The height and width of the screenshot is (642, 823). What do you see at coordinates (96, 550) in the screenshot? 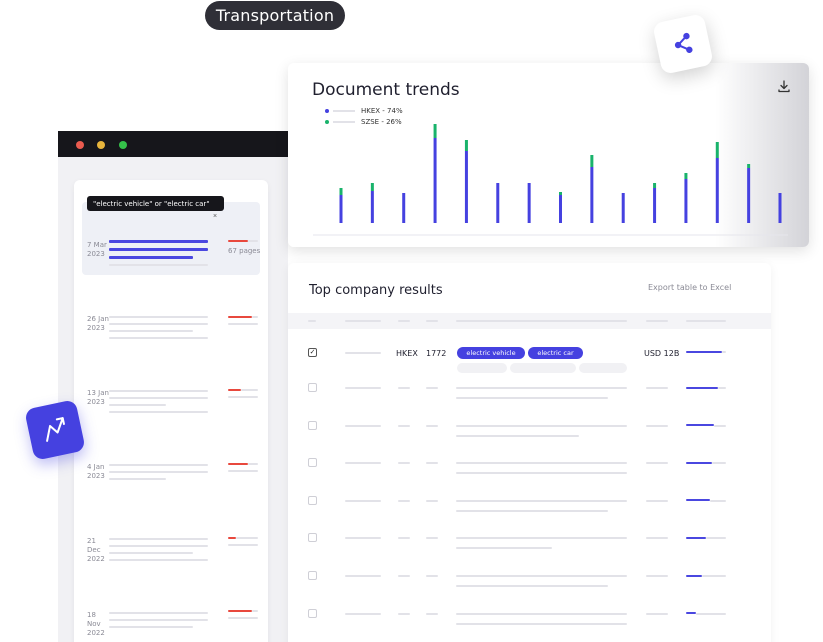
I see `document-date: 21 Dec 2022` at bounding box center [96, 550].